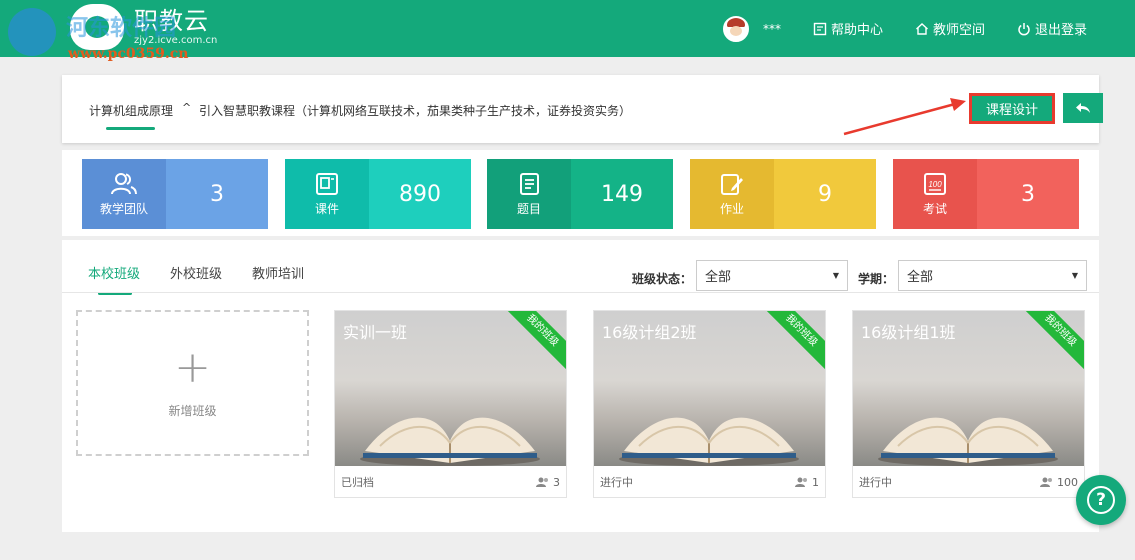  I want to click on stat-team-left: 教学团队, so click(124, 194).